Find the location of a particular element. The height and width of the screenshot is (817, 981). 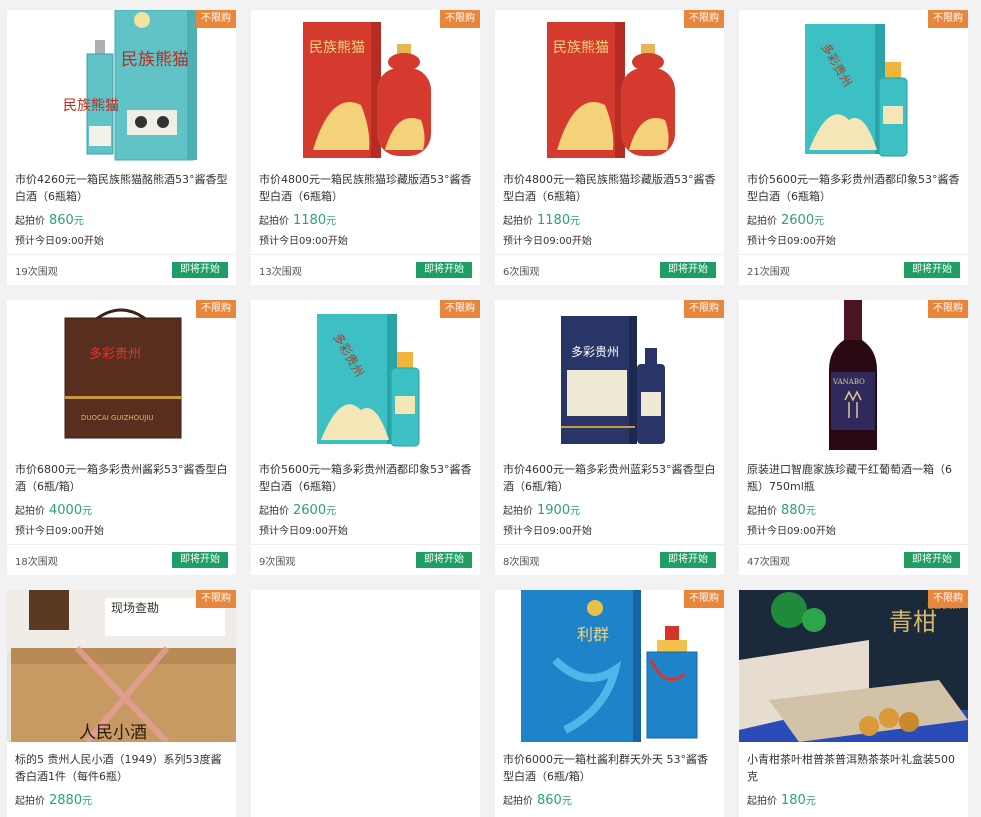

product-title: 标的5 贵州人民小酒（1949）系列53度酱香白酒1件（每件6瓶） is located at coordinates (121, 768).